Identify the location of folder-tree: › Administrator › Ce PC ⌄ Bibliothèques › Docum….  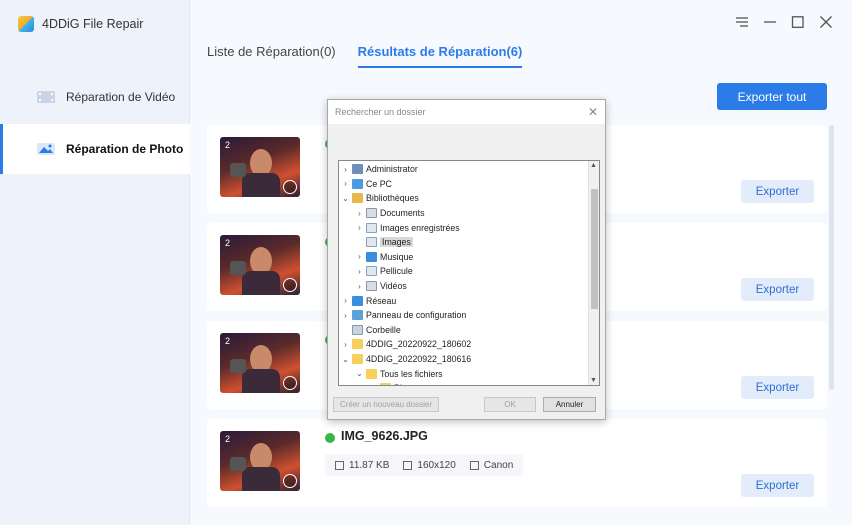
(469, 273).